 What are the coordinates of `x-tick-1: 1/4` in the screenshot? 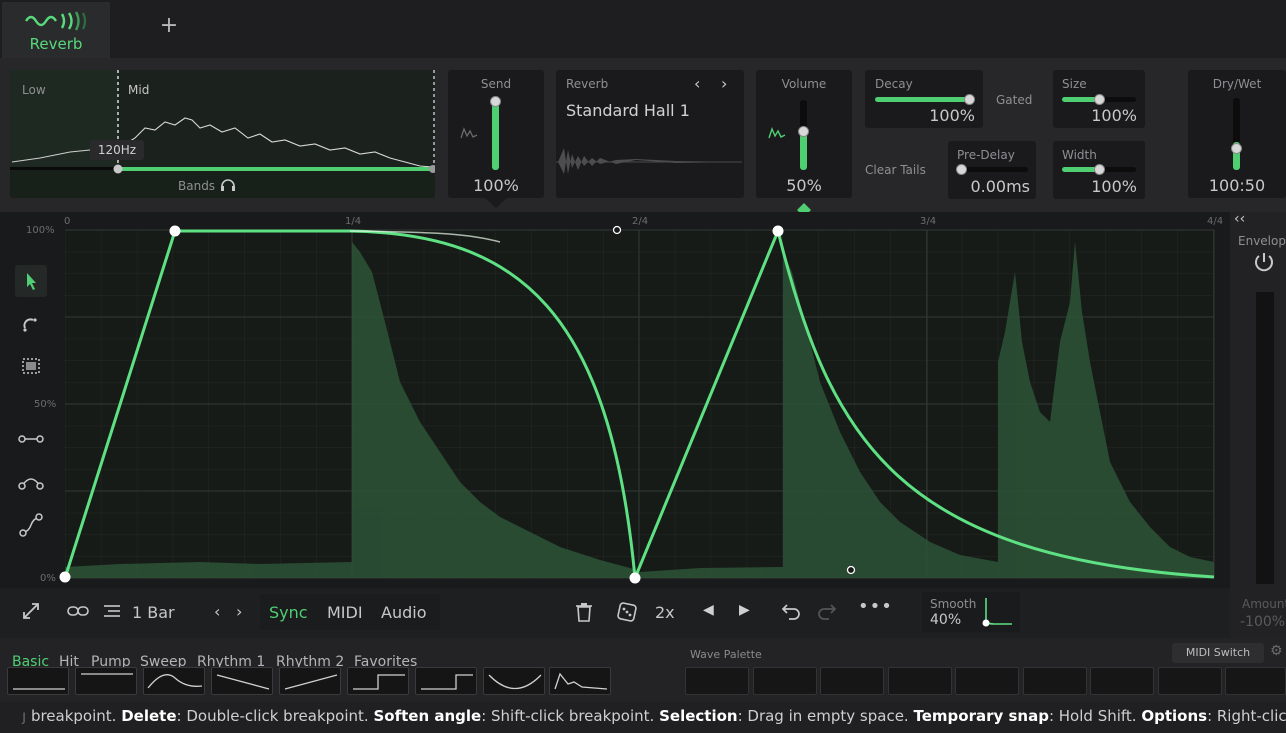 It's located at (353, 221).